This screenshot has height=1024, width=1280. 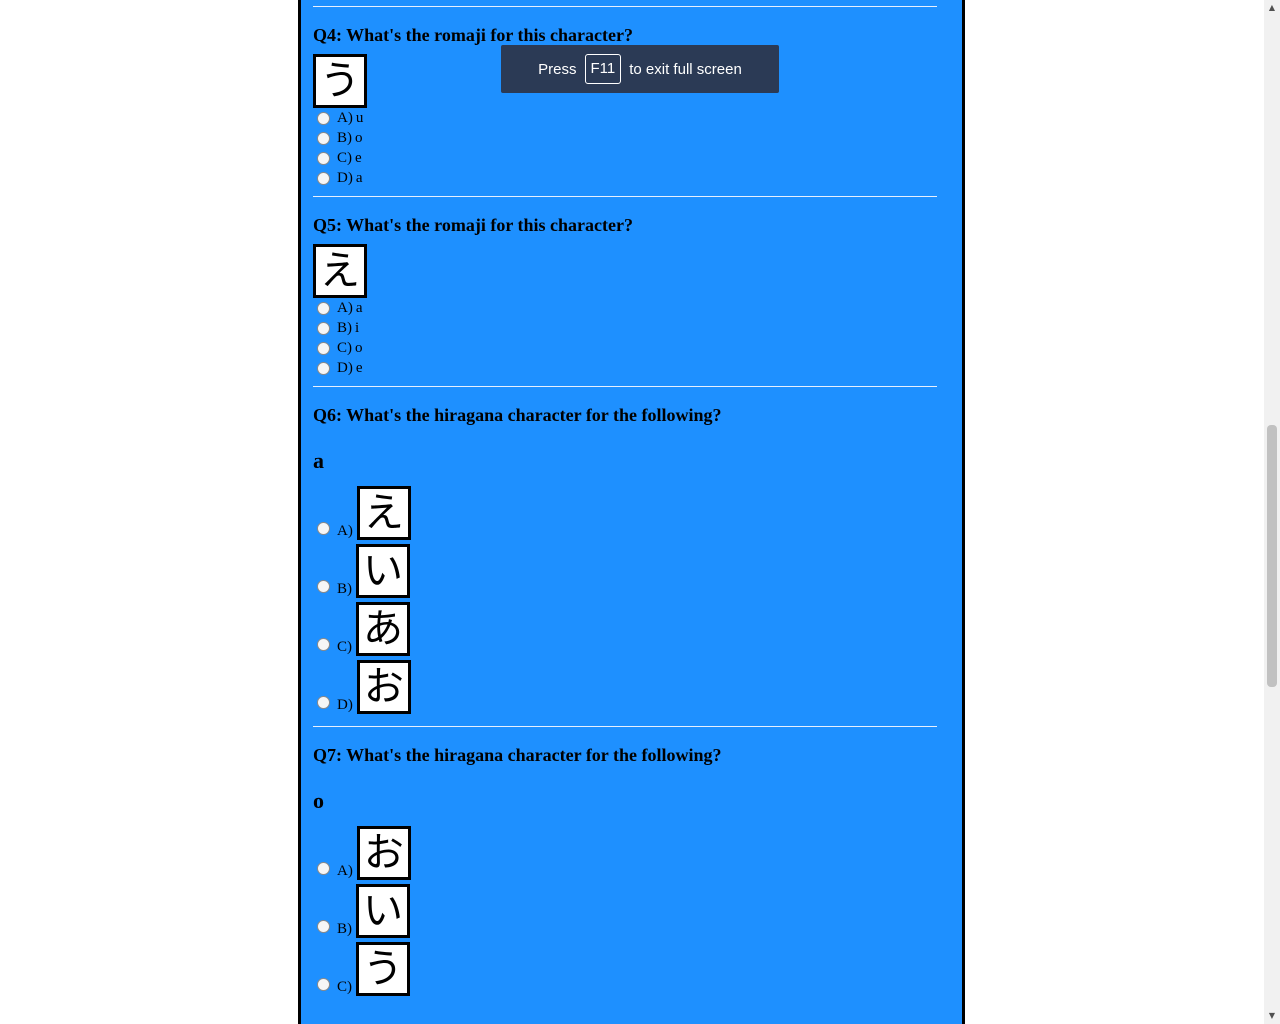 What do you see at coordinates (1272, 556) in the screenshot?
I see `scrollbar-thumb` at bounding box center [1272, 556].